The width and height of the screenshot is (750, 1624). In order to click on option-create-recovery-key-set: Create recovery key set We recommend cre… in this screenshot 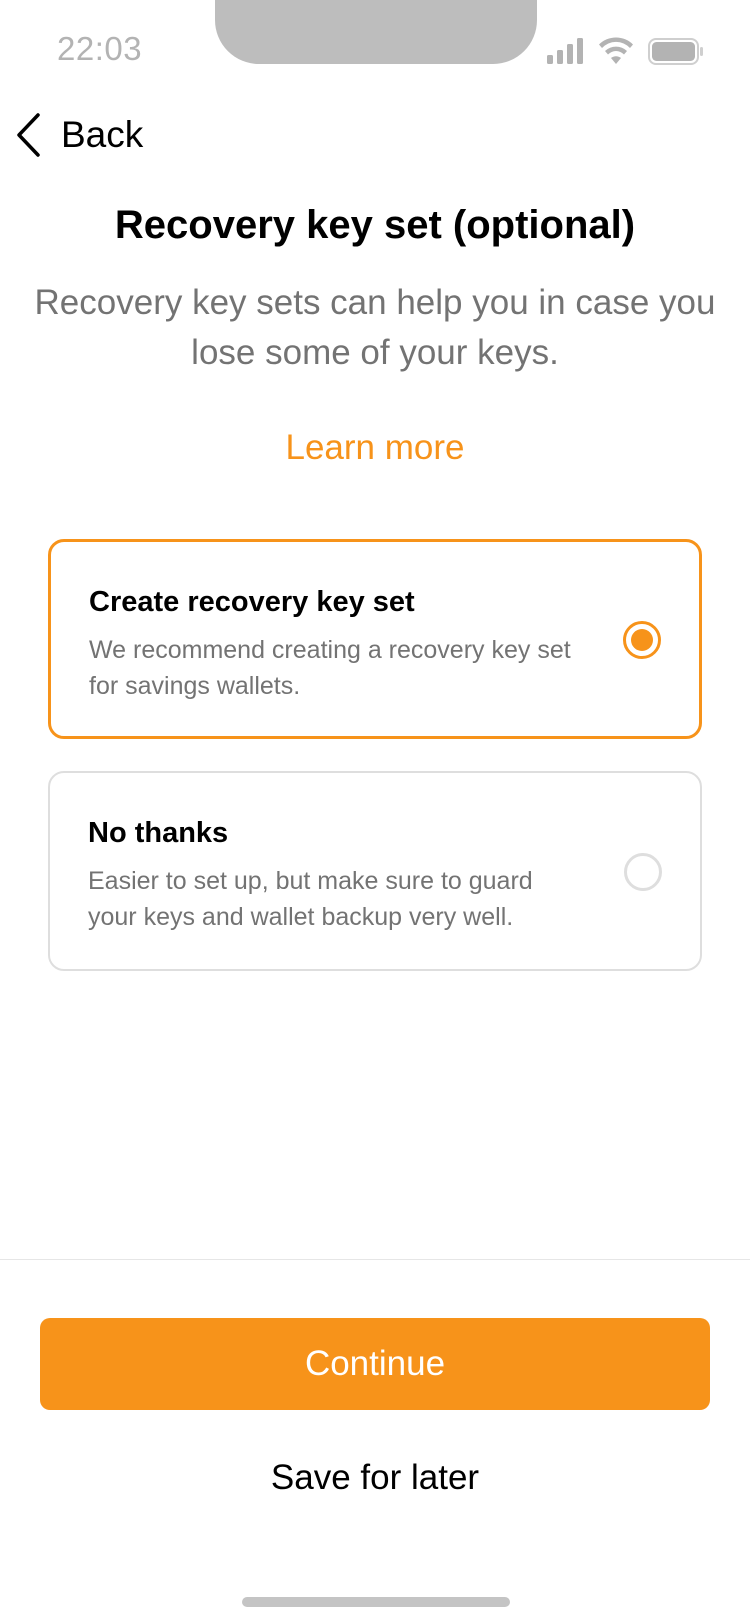, I will do `click(375, 639)`.